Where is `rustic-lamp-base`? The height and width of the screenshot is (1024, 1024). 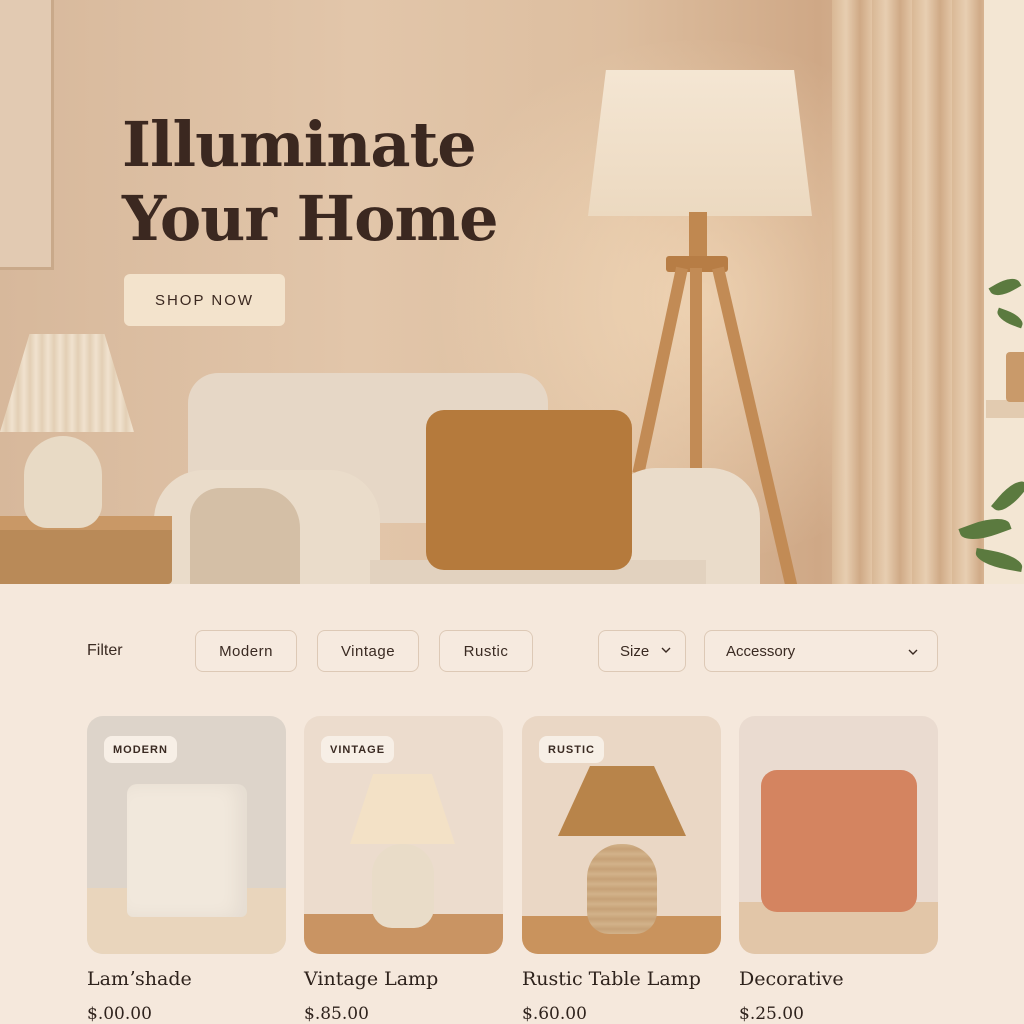 rustic-lamp-base is located at coordinates (622, 889).